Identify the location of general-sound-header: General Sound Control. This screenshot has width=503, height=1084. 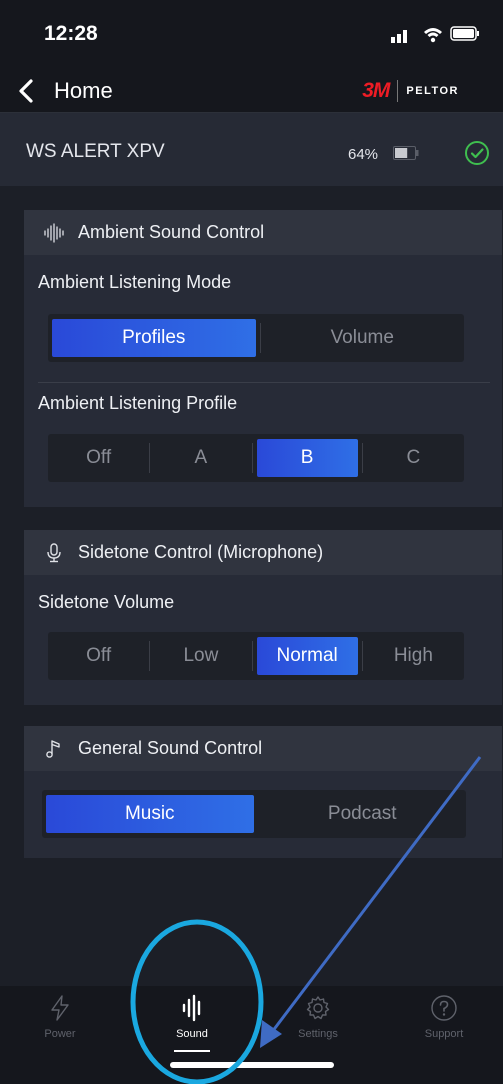
(263, 748).